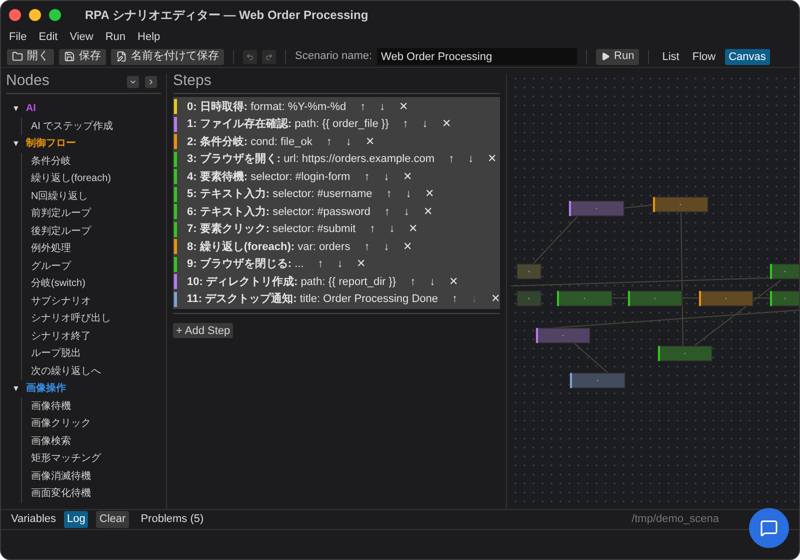 This screenshot has width=800, height=560. I want to click on step-label: 4: 要素待機: selector: #login-form, so click(268, 176).